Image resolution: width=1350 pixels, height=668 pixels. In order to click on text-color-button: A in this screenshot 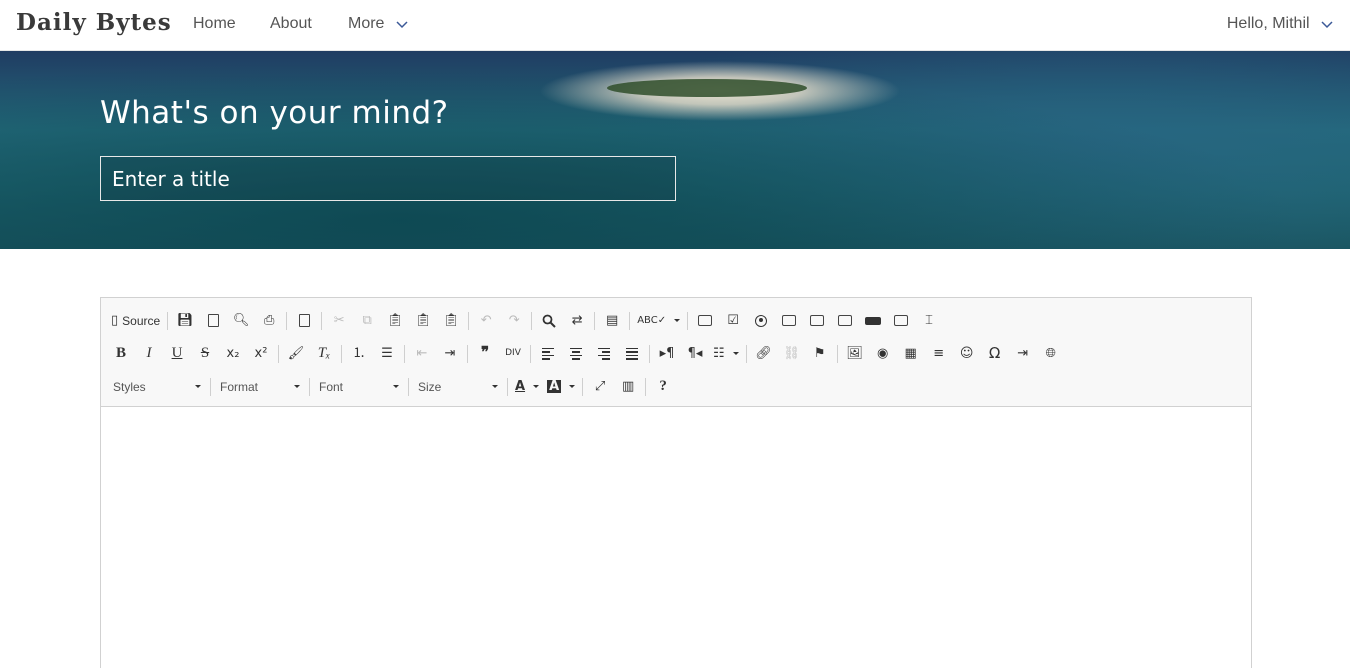, I will do `click(527, 387)`.